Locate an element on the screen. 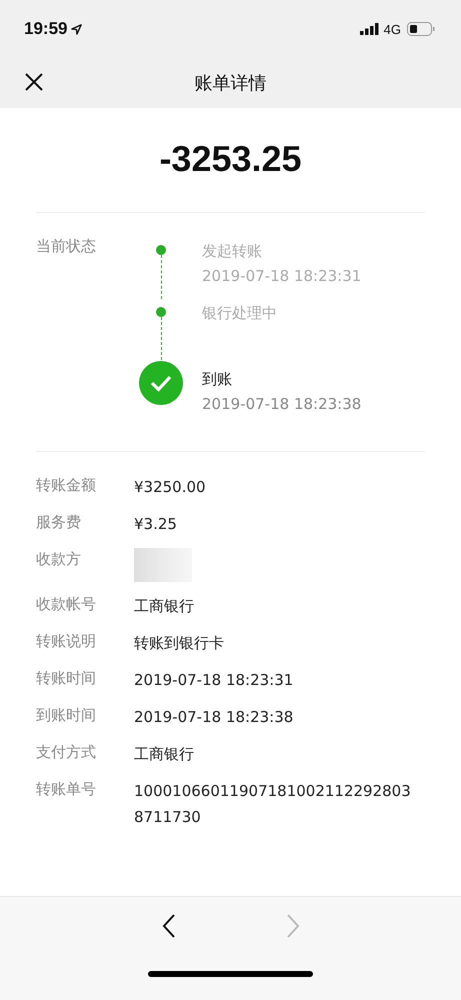 The width and height of the screenshot is (461, 1000). detail-label: 收款帐号 is located at coordinates (66, 604).